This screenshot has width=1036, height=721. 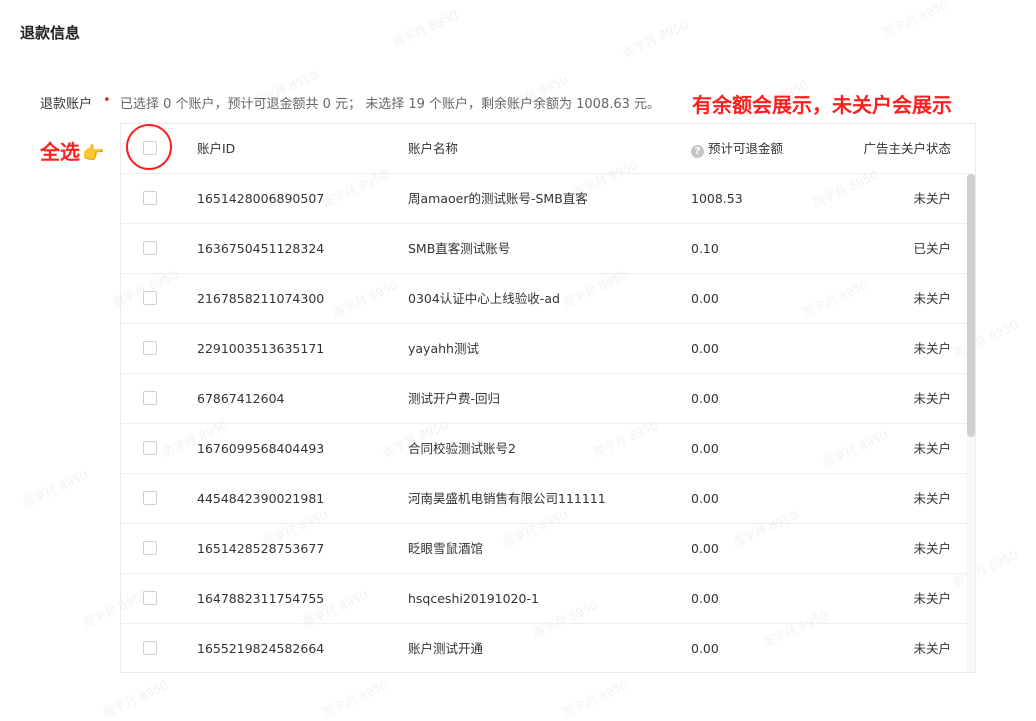 I want to click on account-name: hsqceshi20191020-1, so click(x=473, y=598).